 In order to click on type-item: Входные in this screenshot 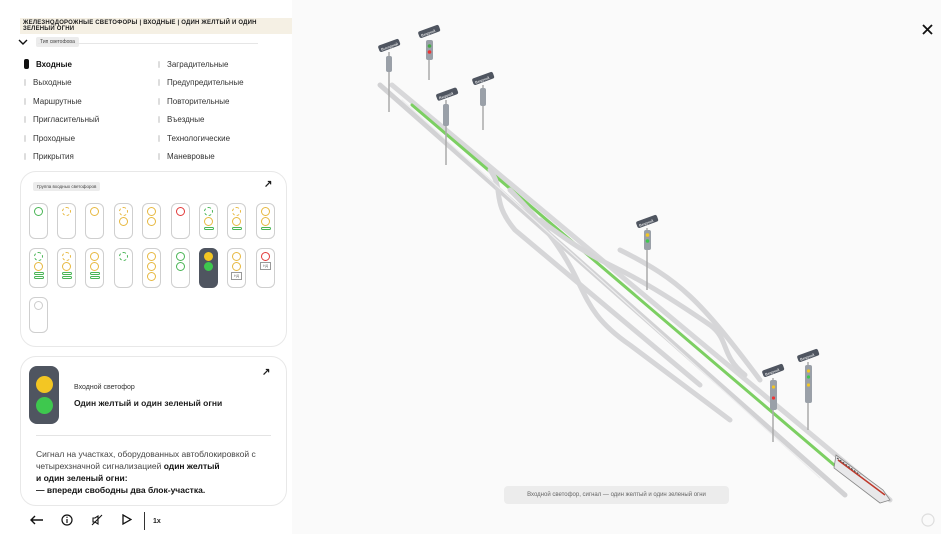, I will do `click(61, 64)`.